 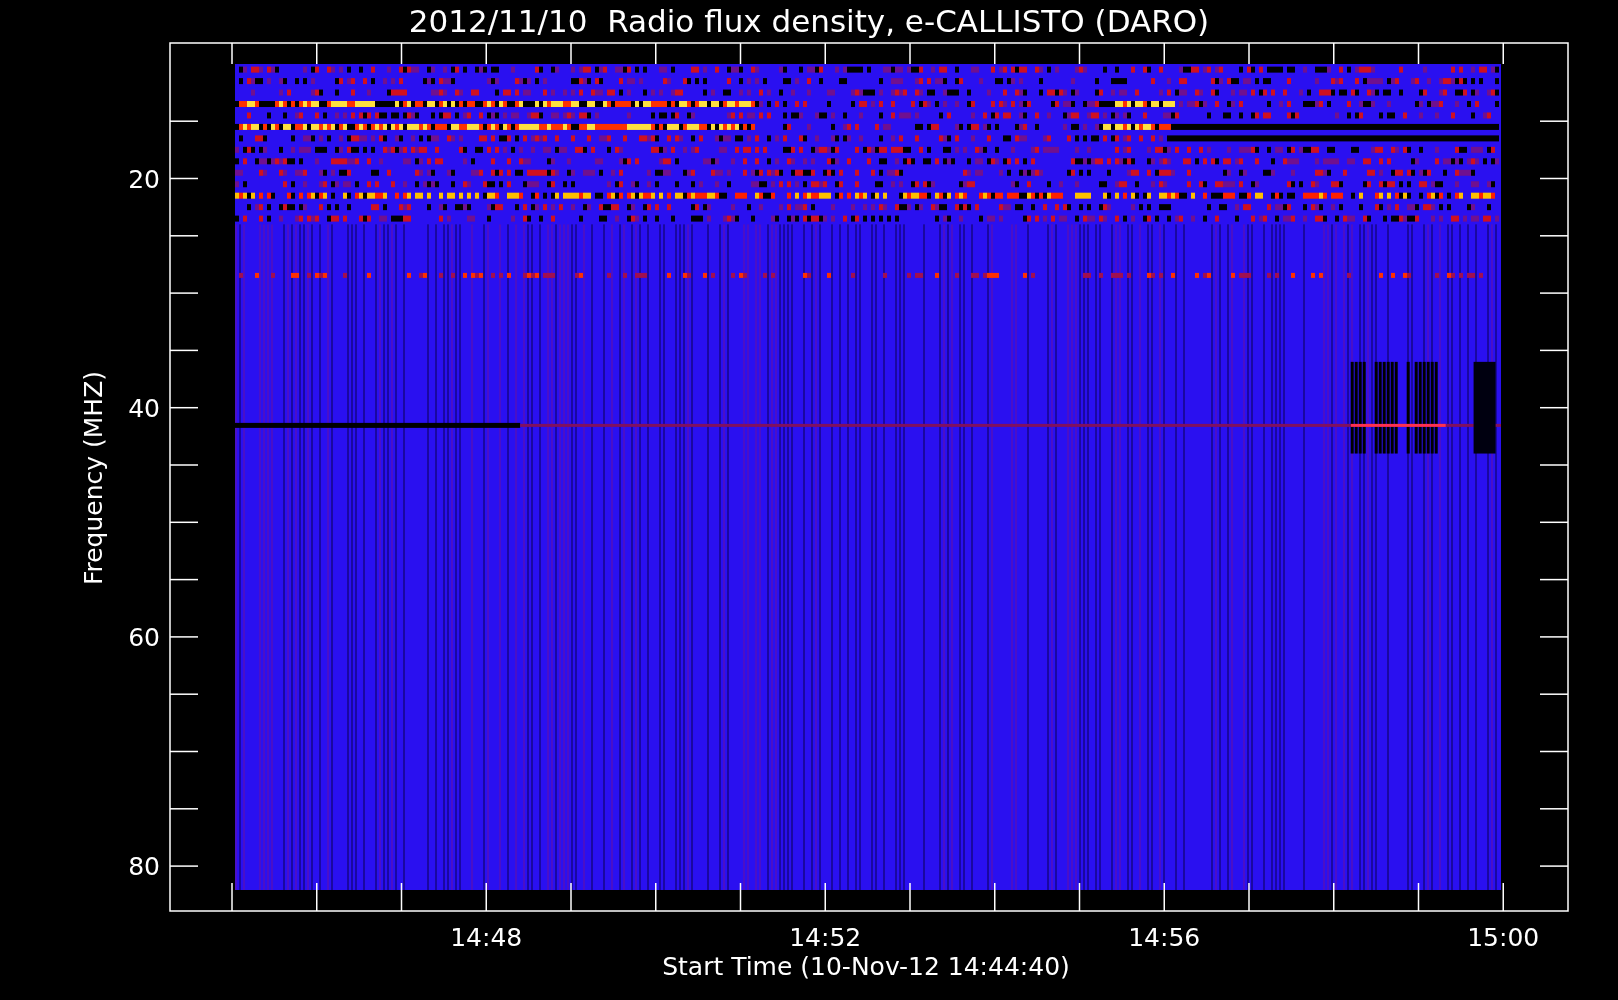 I want to click on x-tick-label: 15:00, so click(x=1503, y=937).